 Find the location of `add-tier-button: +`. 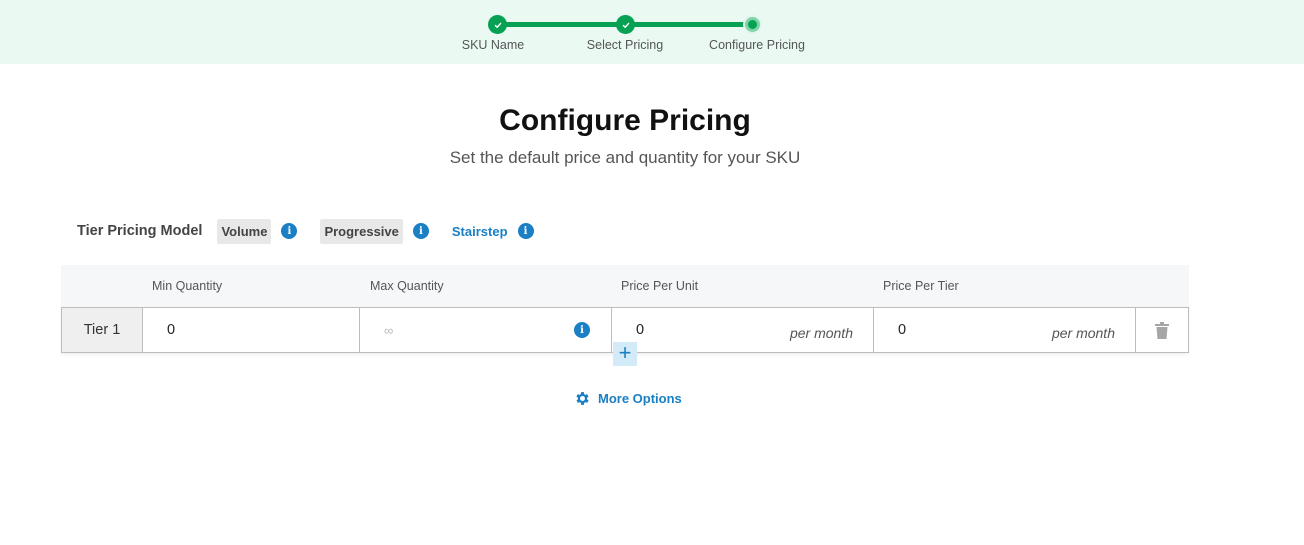

add-tier-button: + is located at coordinates (625, 354).